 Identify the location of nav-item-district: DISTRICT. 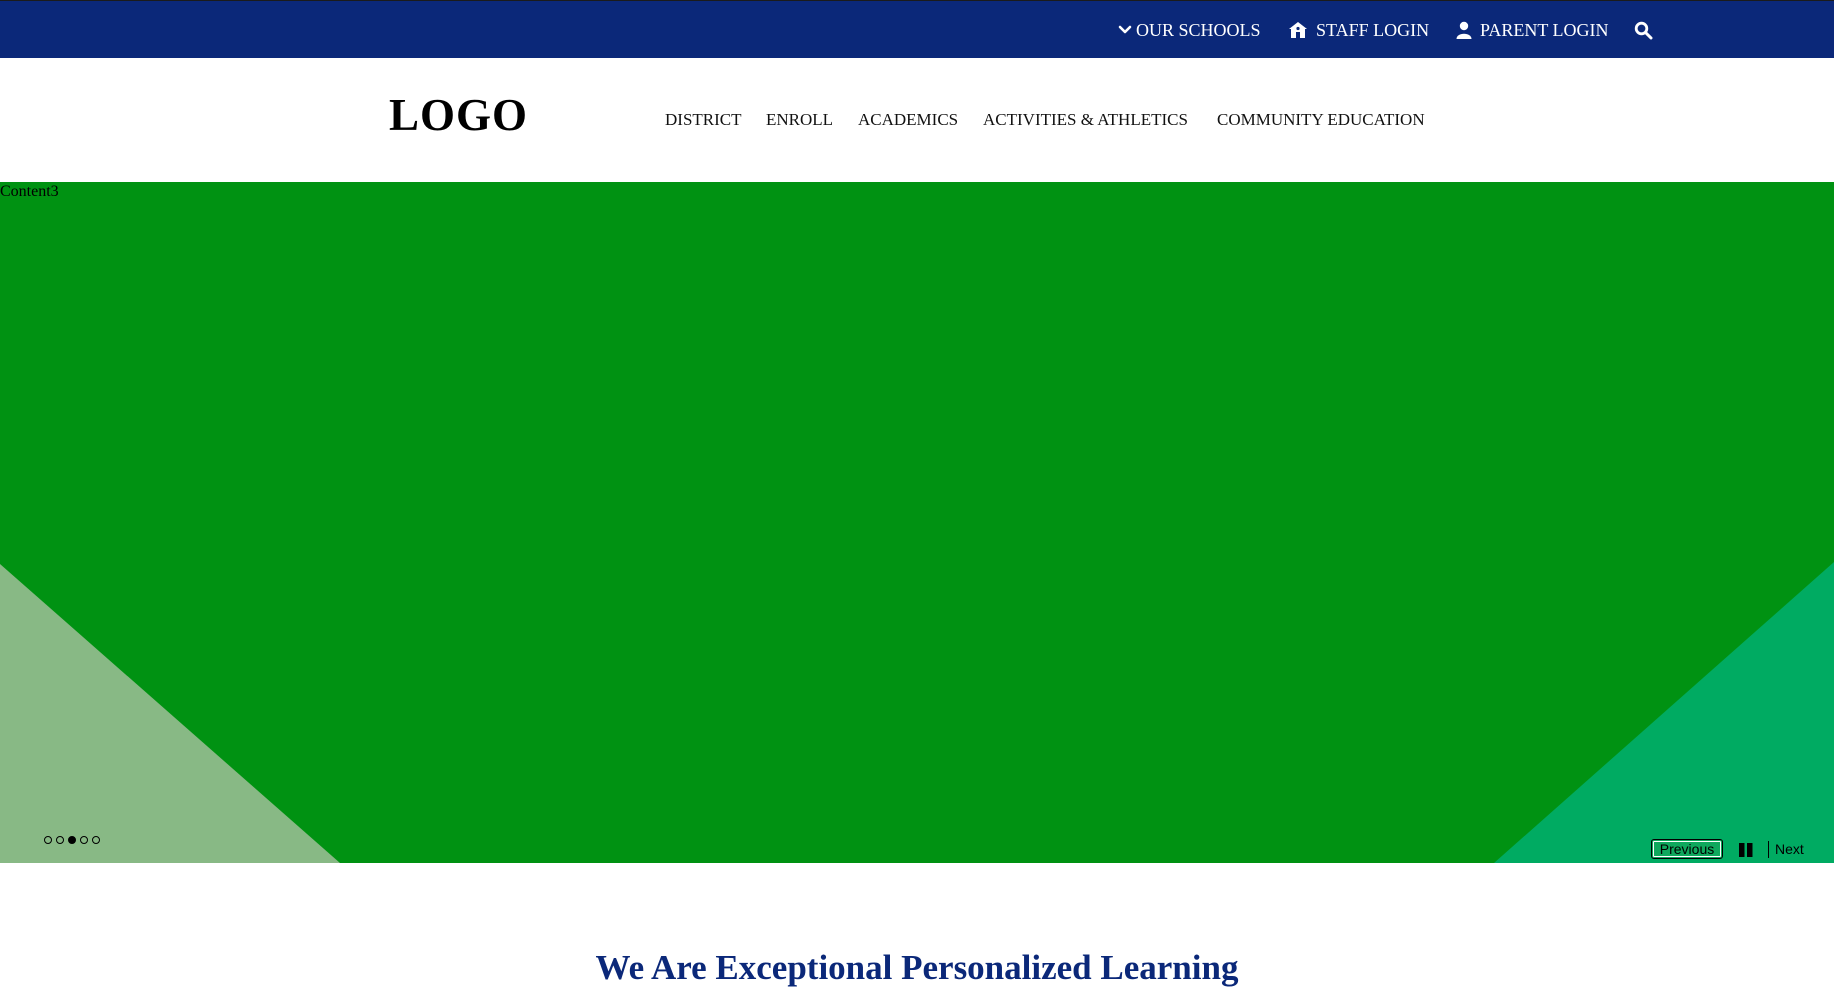
(703, 120).